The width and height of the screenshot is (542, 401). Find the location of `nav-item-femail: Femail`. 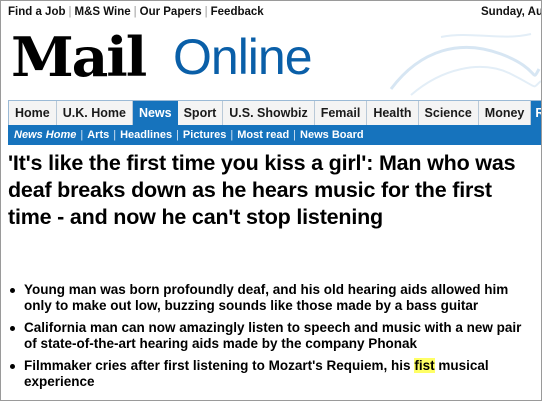

nav-item-femail: Femail is located at coordinates (341, 113).